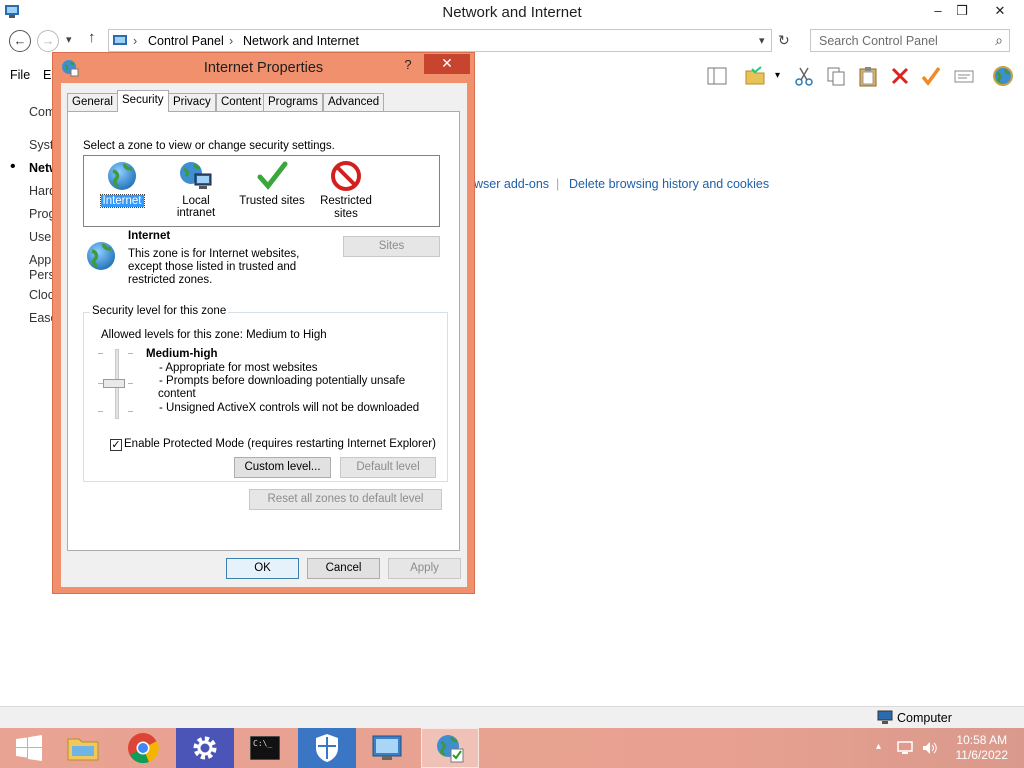  Describe the element at coordinates (192, 102) in the screenshot. I see `tab-privacy: Privacy` at that location.